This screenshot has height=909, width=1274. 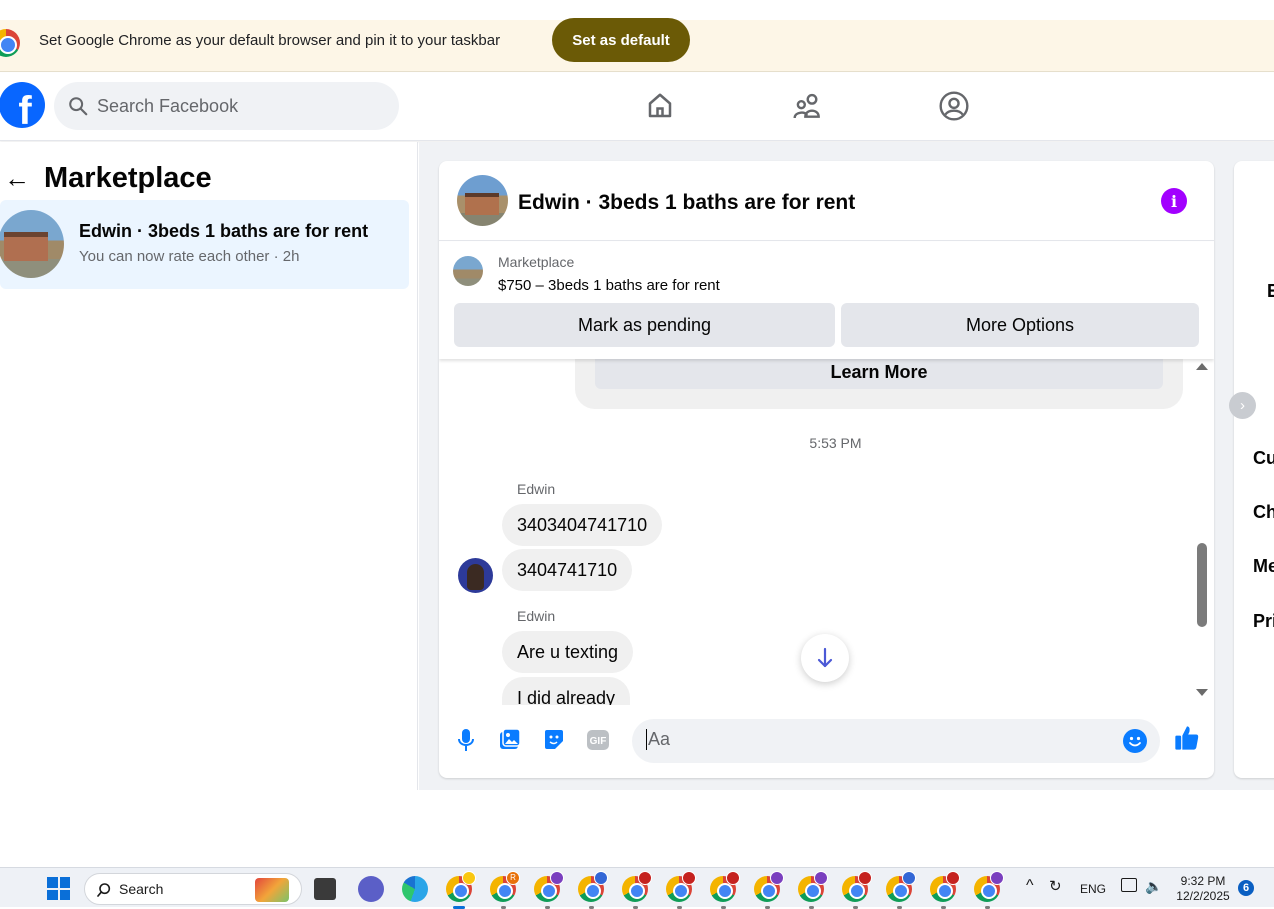 I want to click on message-input-box, so click(x=896, y=741).